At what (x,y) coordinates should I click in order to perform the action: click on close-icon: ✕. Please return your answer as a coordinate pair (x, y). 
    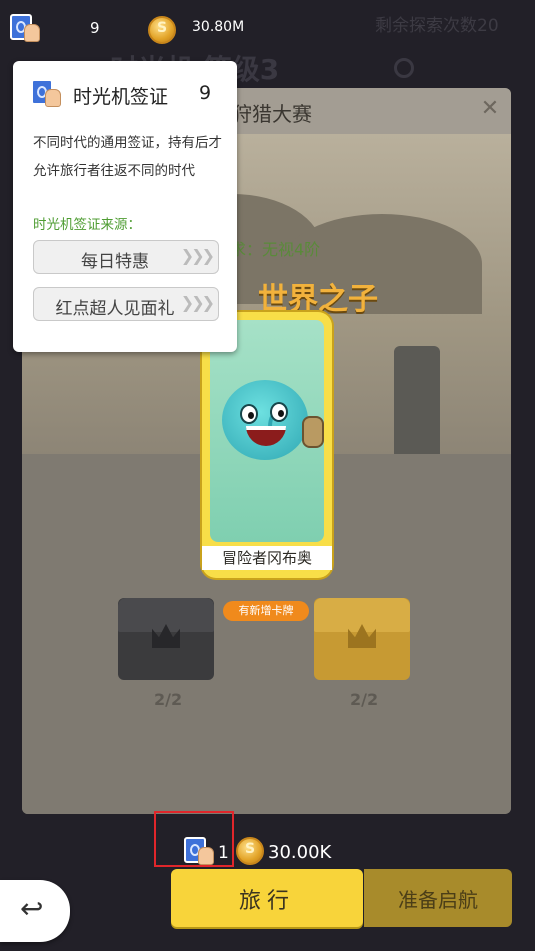
    Looking at the image, I should click on (490, 109).